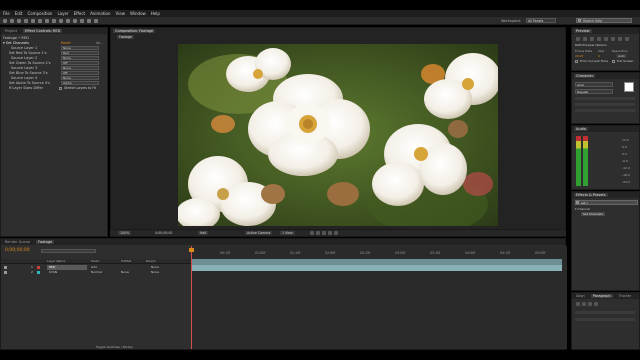 This screenshot has width=640, height=360. What do you see at coordinates (591, 195) in the screenshot?
I see `tab-effects-presets: Effects & Presets` at bounding box center [591, 195].